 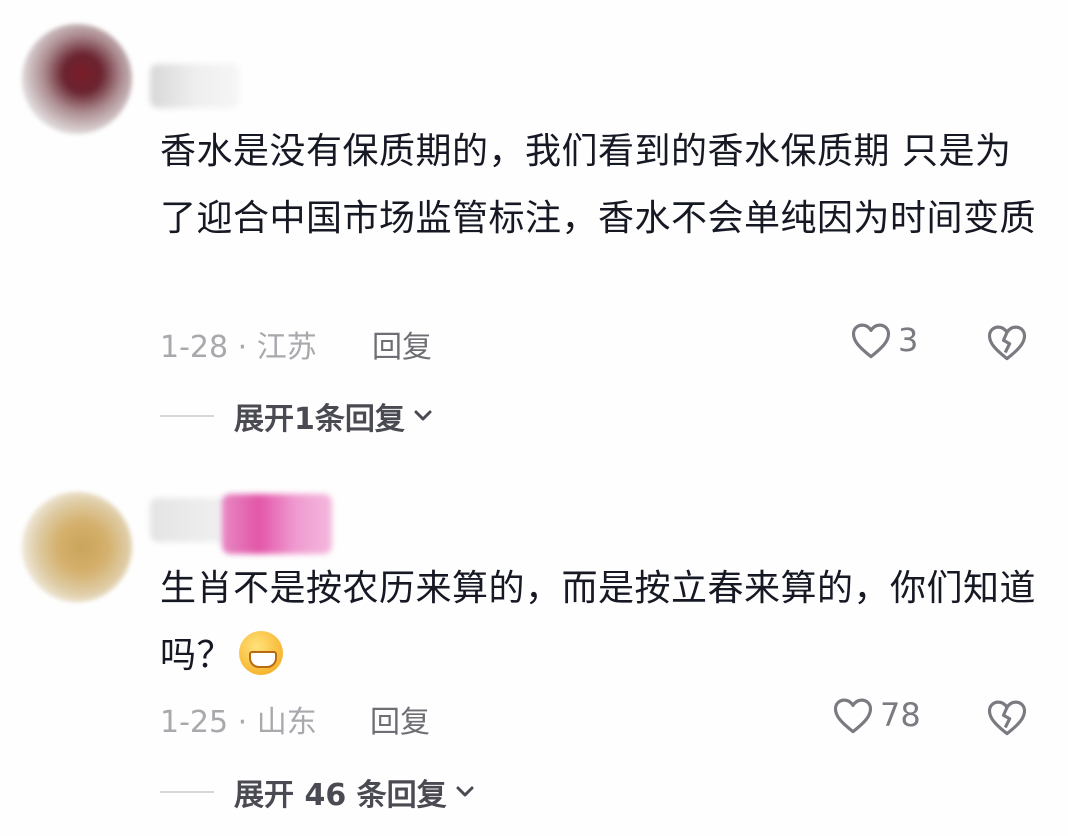 I want to click on comment-date-location: 1-25 · 山东, so click(x=238, y=722).